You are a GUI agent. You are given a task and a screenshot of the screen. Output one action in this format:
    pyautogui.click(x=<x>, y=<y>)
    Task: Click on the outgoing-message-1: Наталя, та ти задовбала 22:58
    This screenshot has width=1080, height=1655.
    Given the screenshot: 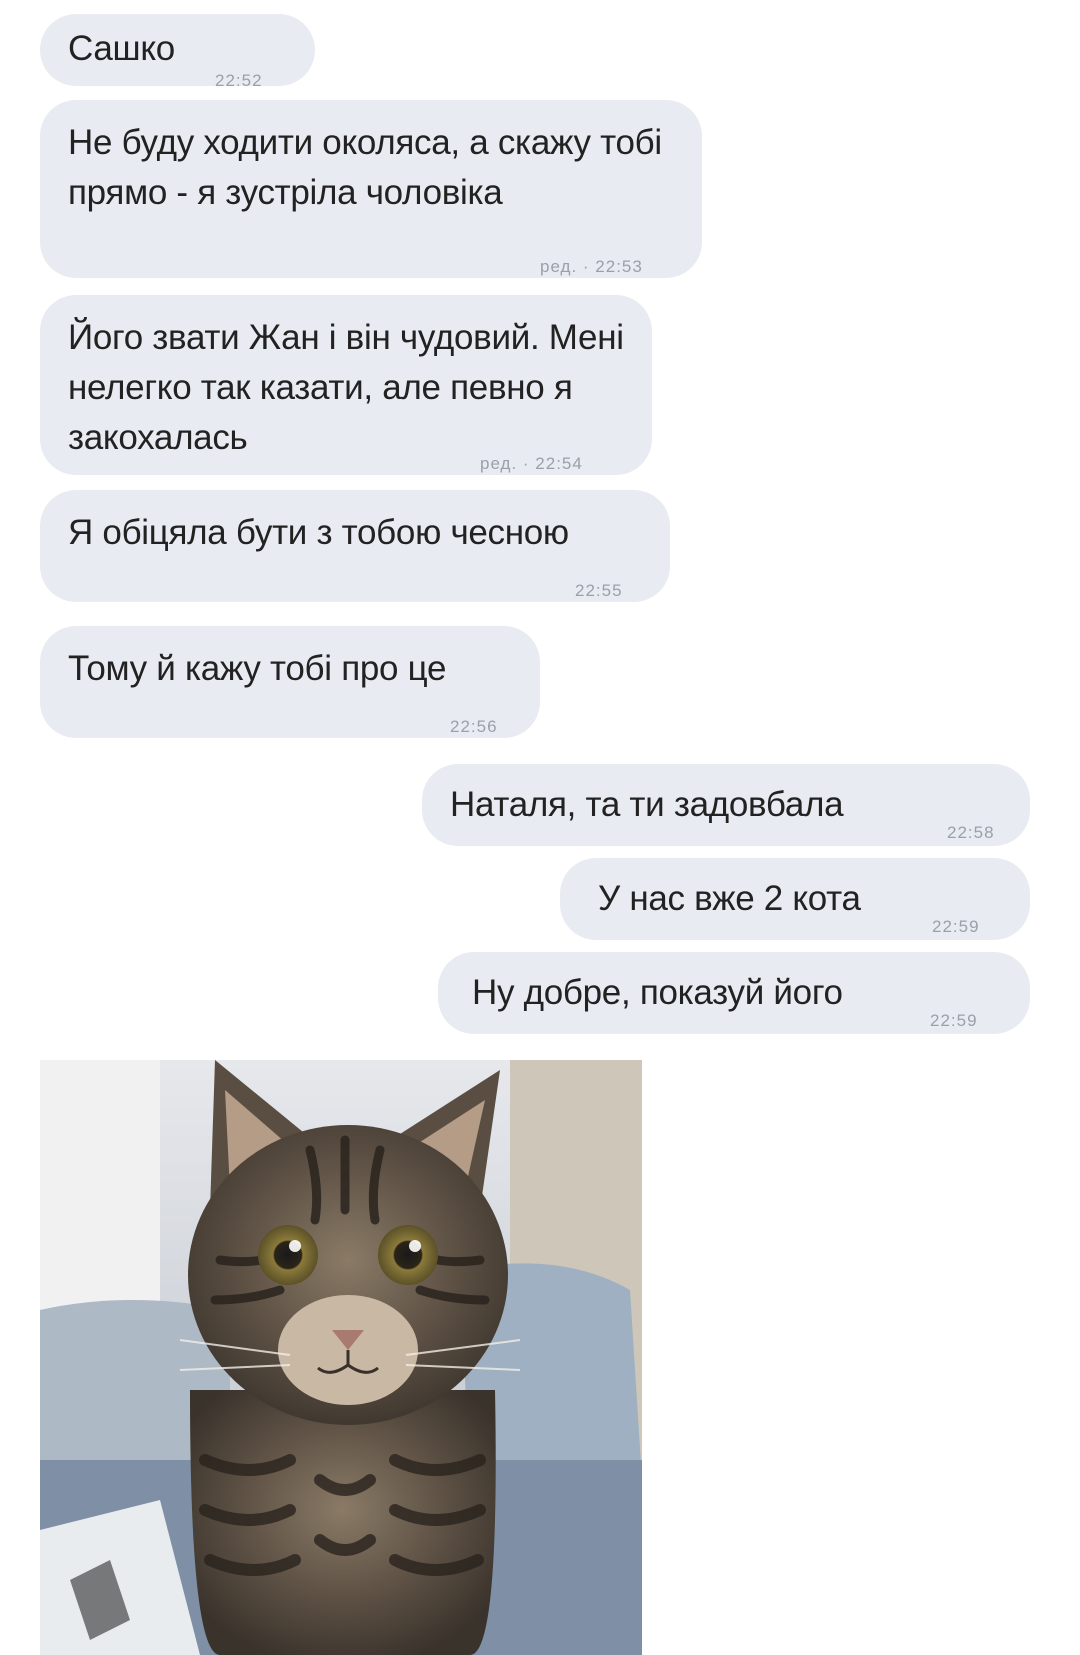 What is the action you would take?
    pyautogui.click(x=726, y=805)
    